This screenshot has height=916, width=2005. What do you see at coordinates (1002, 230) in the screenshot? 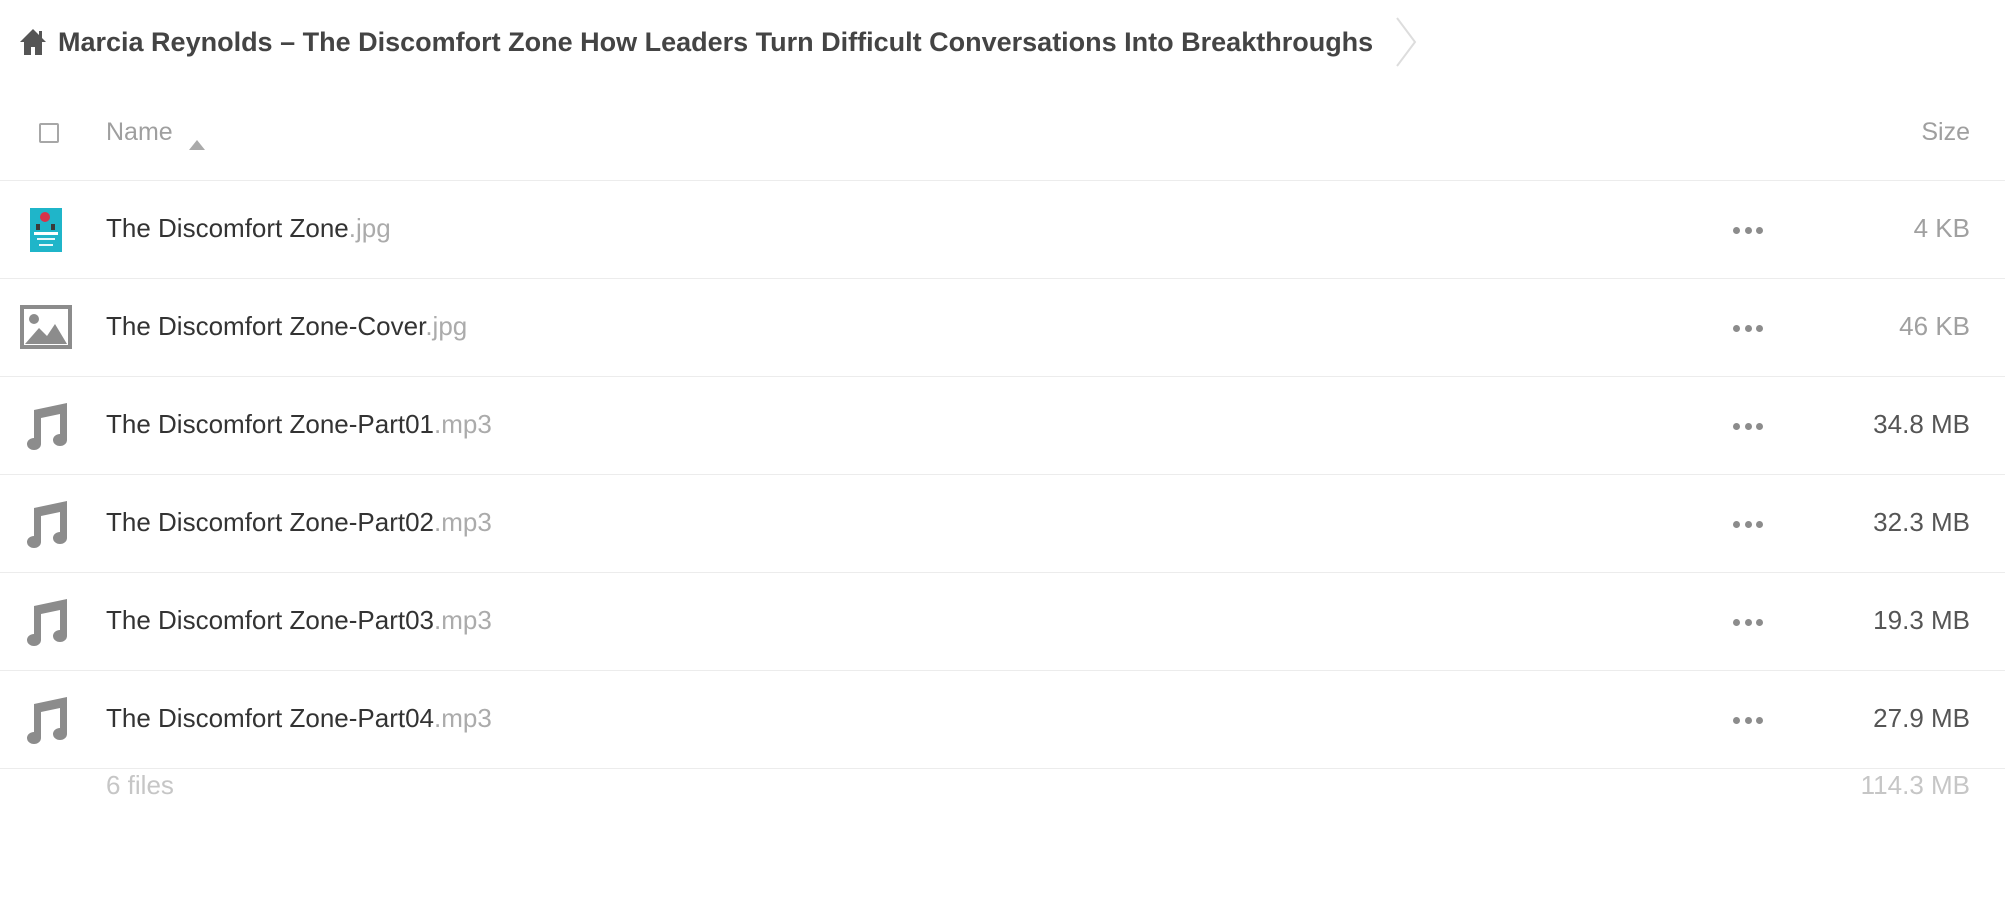
I see `file-row: The Discomfort Zone.jpg 4 KB` at bounding box center [1002, 230].